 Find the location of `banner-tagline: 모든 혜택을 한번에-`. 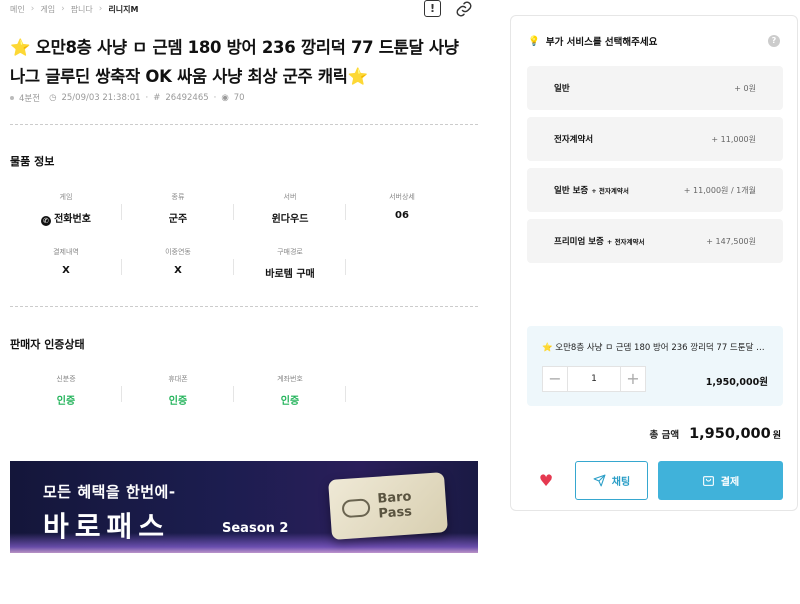

banner-tagline: 모든 혜택을 한번에- is located at coordinates (109, 492).